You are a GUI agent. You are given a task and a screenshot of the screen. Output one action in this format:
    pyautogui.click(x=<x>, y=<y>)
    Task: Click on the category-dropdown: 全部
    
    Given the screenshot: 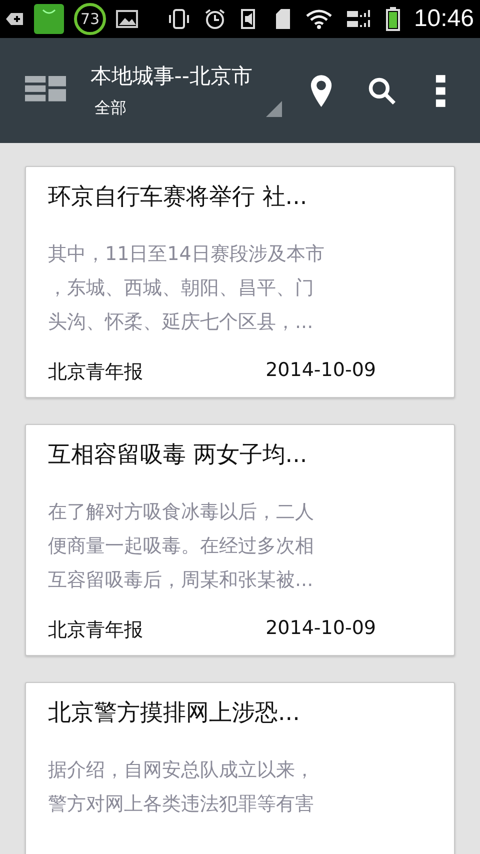 What is the action you would take?
    pyautogui.click(x=186, y=108)
    